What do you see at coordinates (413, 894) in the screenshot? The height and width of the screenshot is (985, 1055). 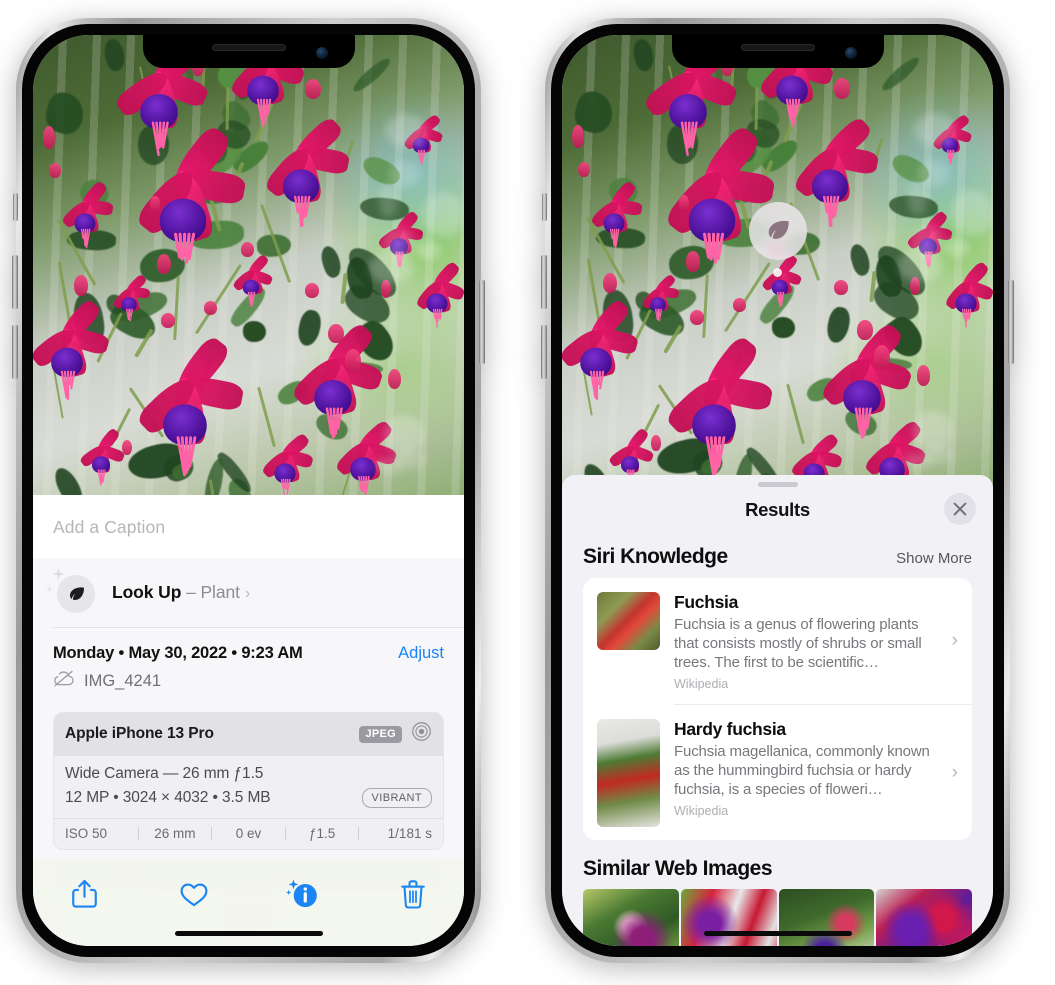 I see `delete-button` at bounding box center [413, 894].